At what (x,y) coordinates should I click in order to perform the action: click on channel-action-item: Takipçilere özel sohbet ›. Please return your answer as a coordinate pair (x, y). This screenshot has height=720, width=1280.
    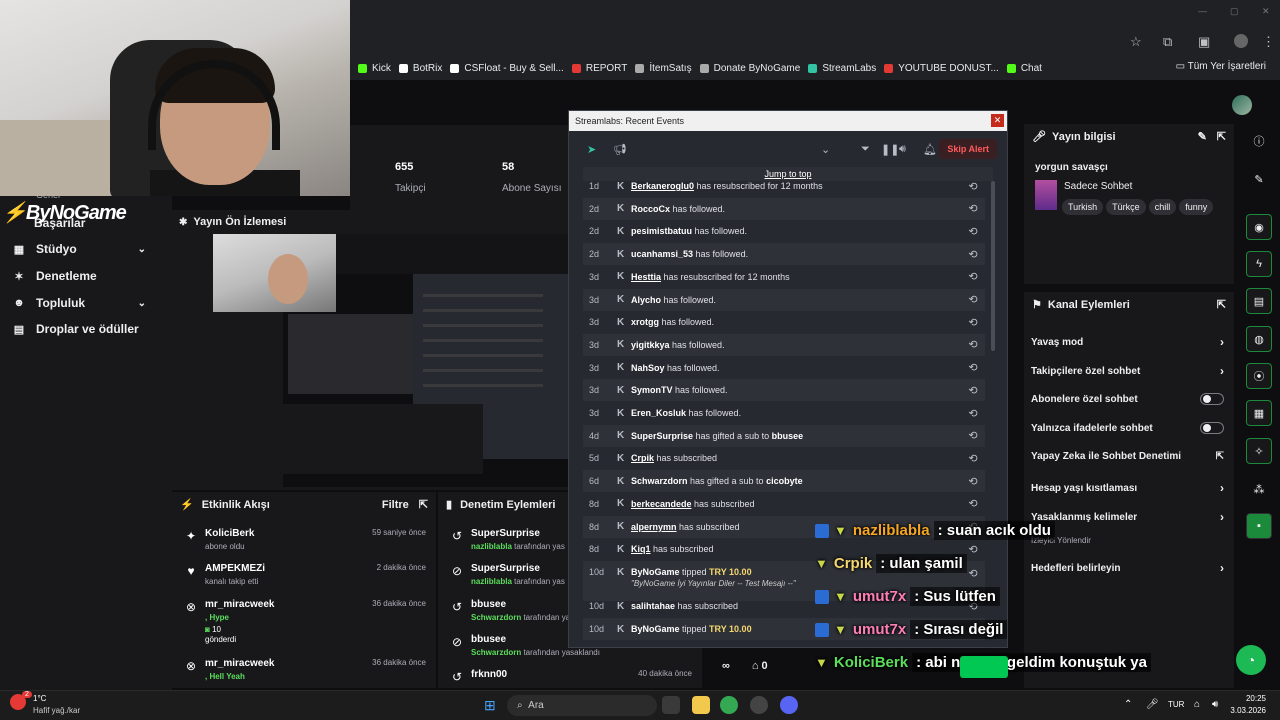
    Looking at the image, I should click on (1127, 371).